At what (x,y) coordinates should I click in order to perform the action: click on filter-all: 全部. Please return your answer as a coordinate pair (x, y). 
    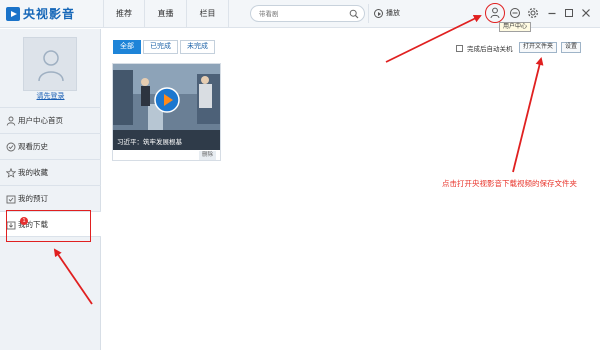
    Looking at the image, I should click on (127, 47).